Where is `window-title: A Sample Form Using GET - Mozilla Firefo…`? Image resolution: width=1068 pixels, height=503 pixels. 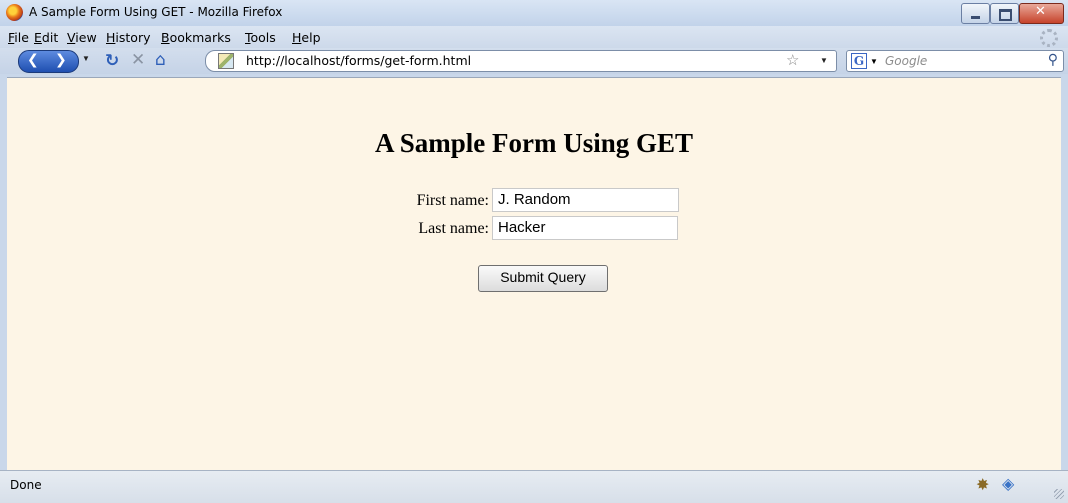 window-title: A Sample Form Using GET - Mozilla Firefo… is located at coordinates (156, 12).